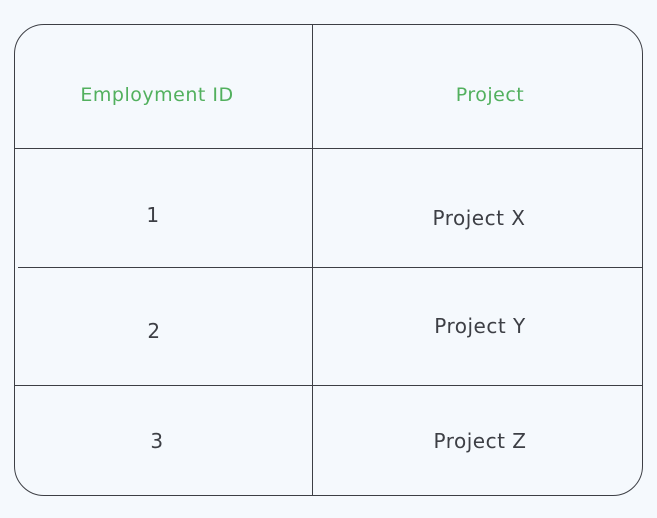  What do you see at coordinates (479, 218) in the screenshot?
I see `cell-project-1: Project X` at bounding box center [479, 218].